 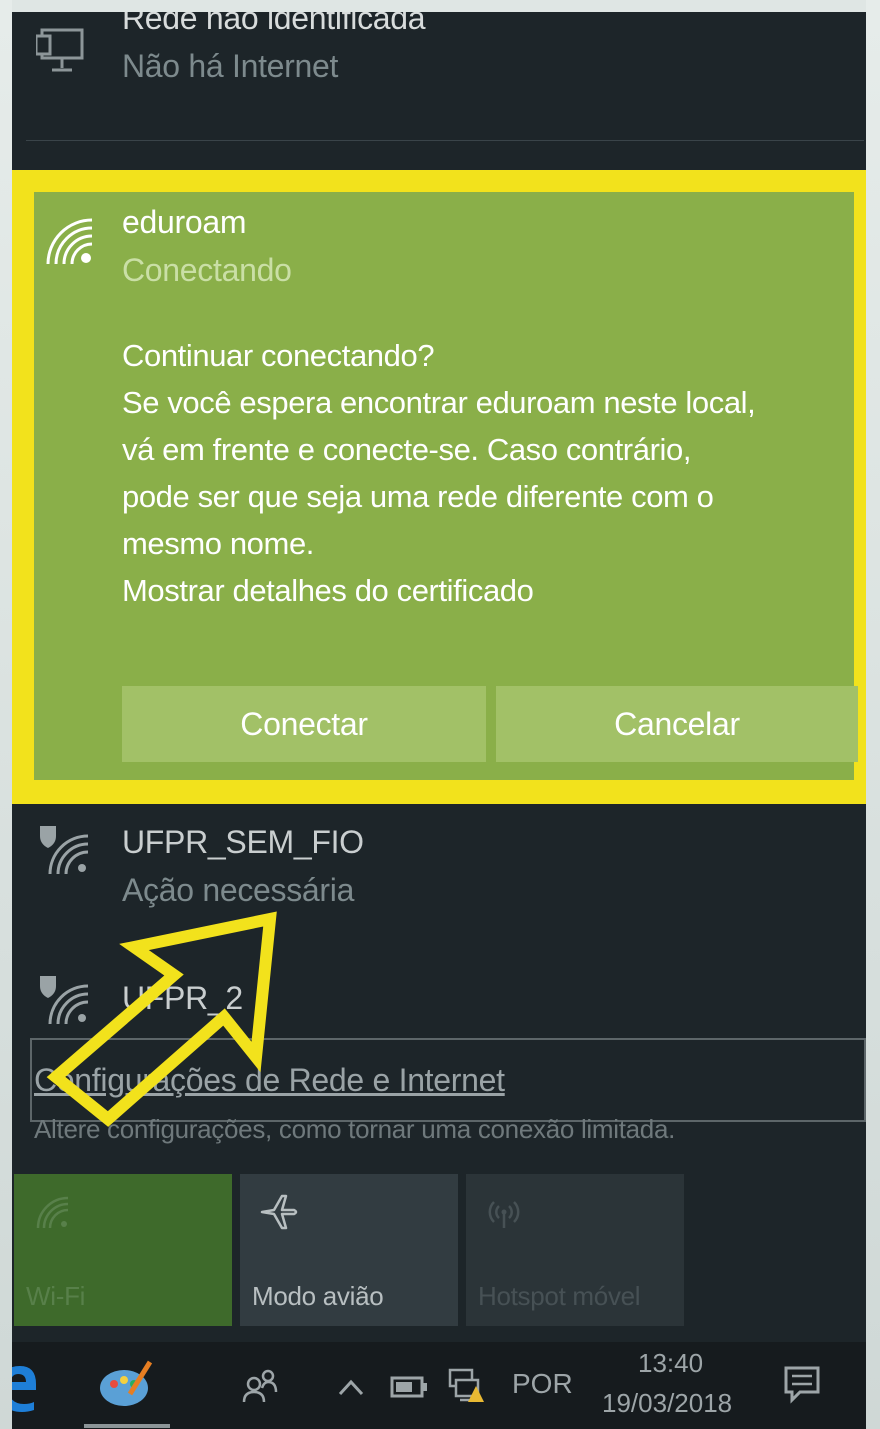 I want to click on chevron-up-icon, so click(x=351, y=1387).